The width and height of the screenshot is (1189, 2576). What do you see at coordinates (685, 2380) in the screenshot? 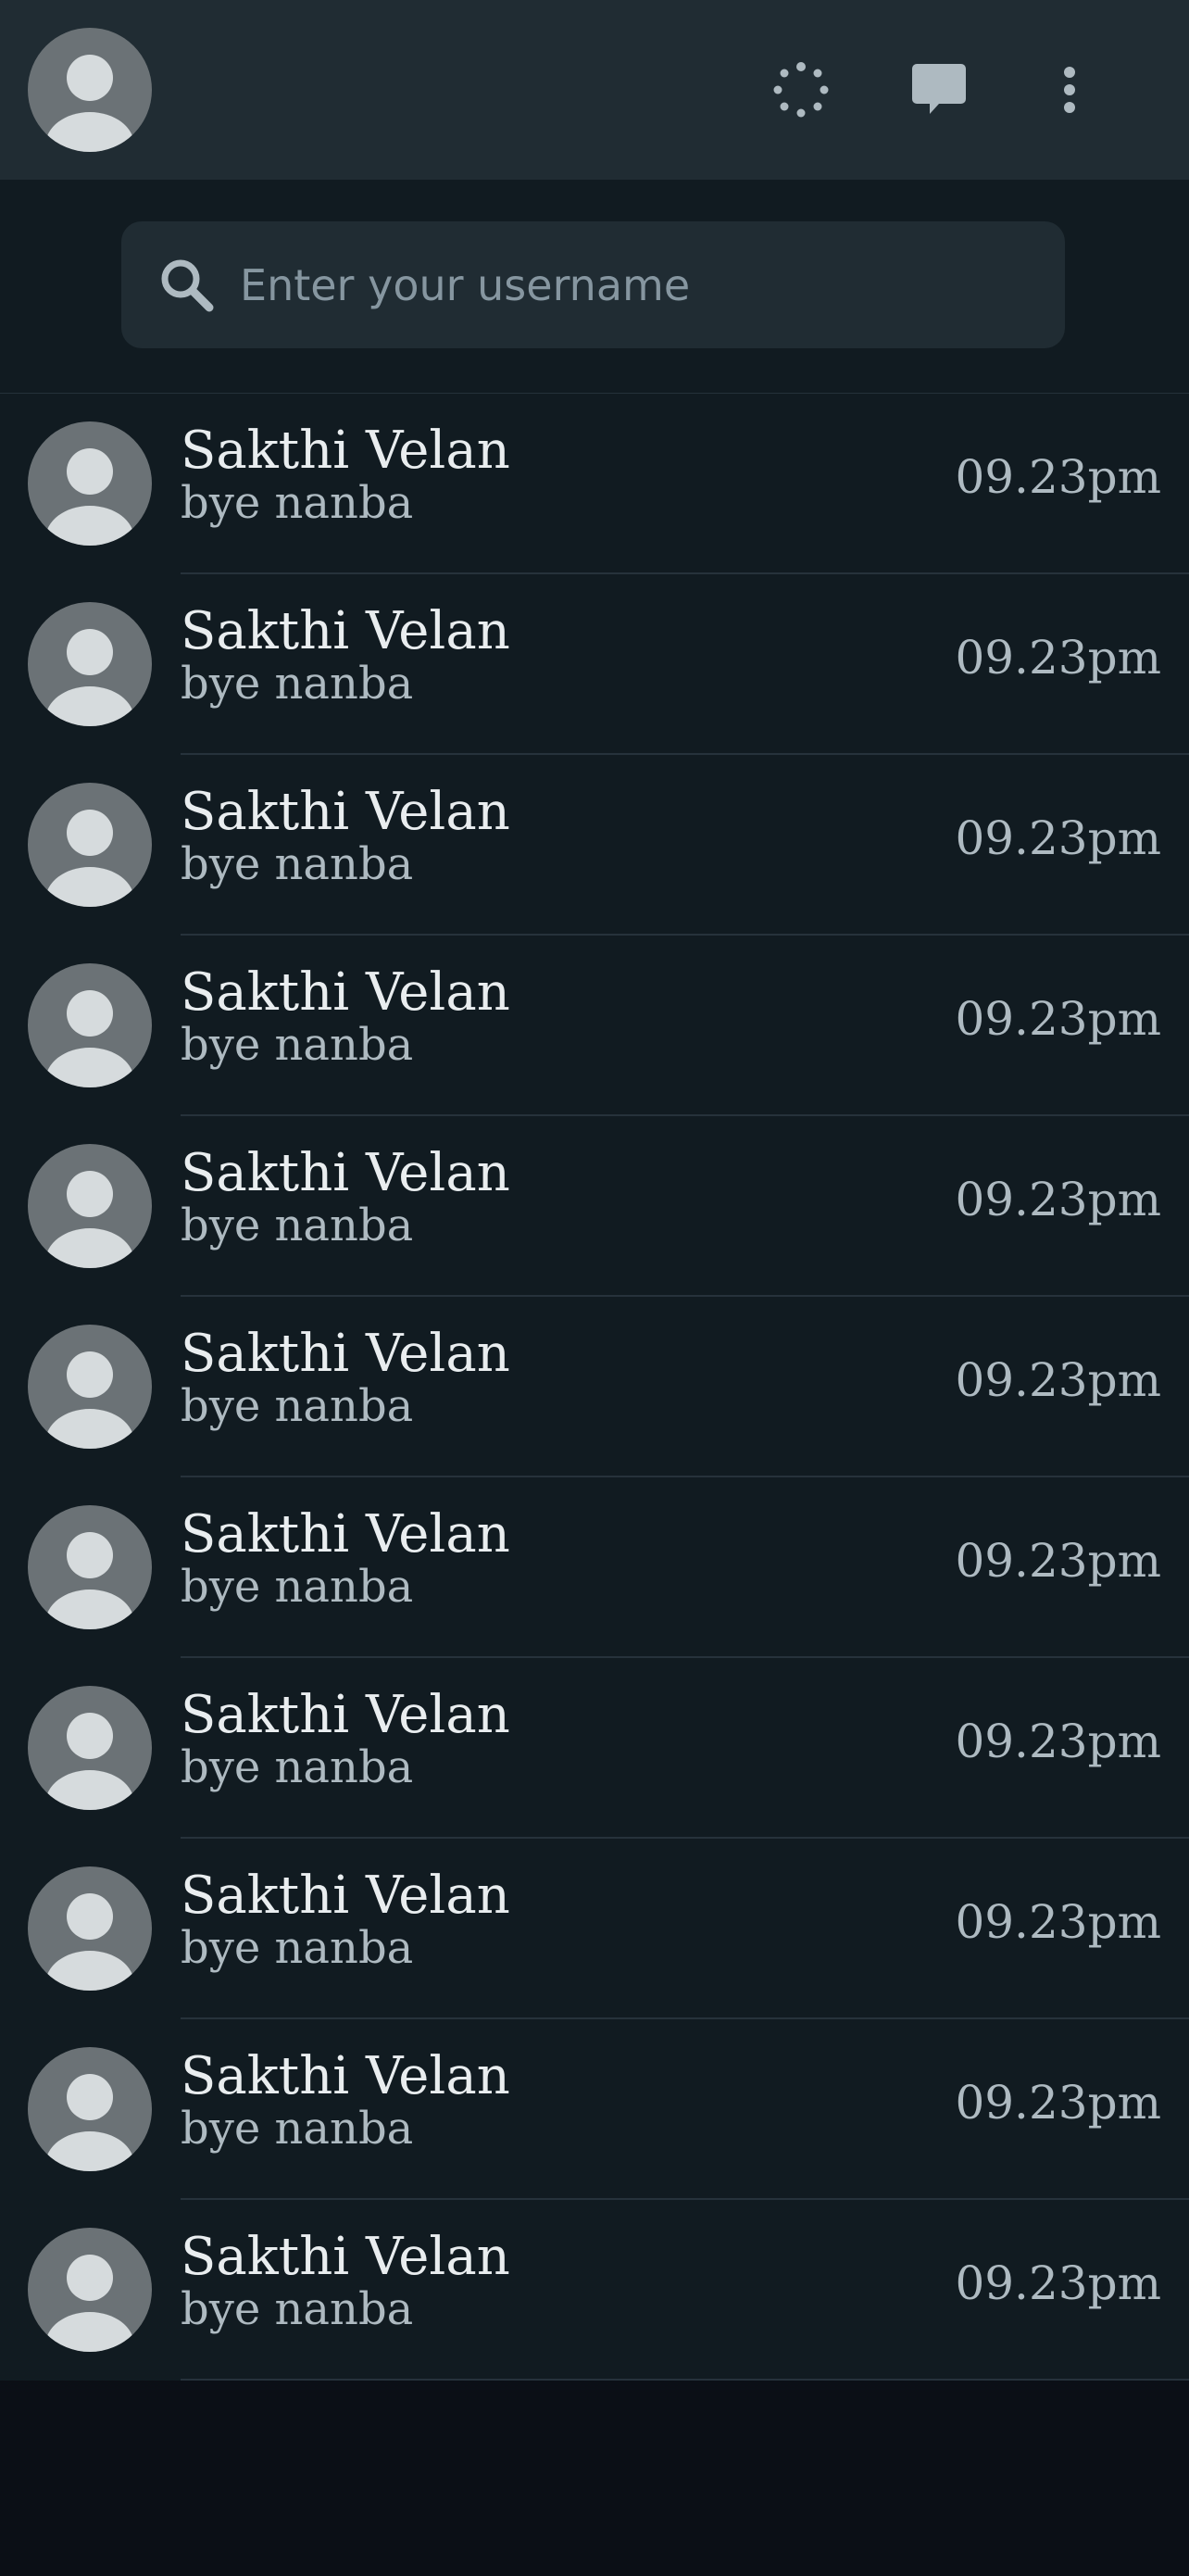
I see `row-divider` at bounding box center [685, 2380].